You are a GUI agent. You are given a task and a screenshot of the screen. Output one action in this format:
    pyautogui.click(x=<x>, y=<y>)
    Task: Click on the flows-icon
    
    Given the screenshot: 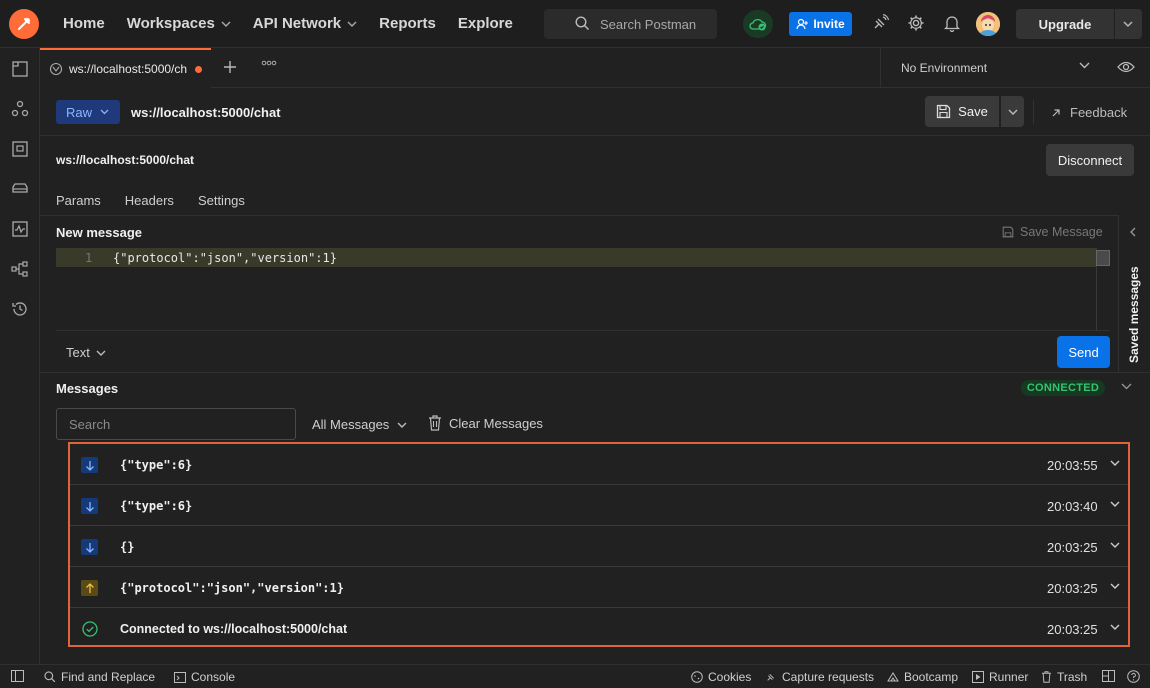 What is the action you would take?
    pyautogui.click(x=20, y=269)
    